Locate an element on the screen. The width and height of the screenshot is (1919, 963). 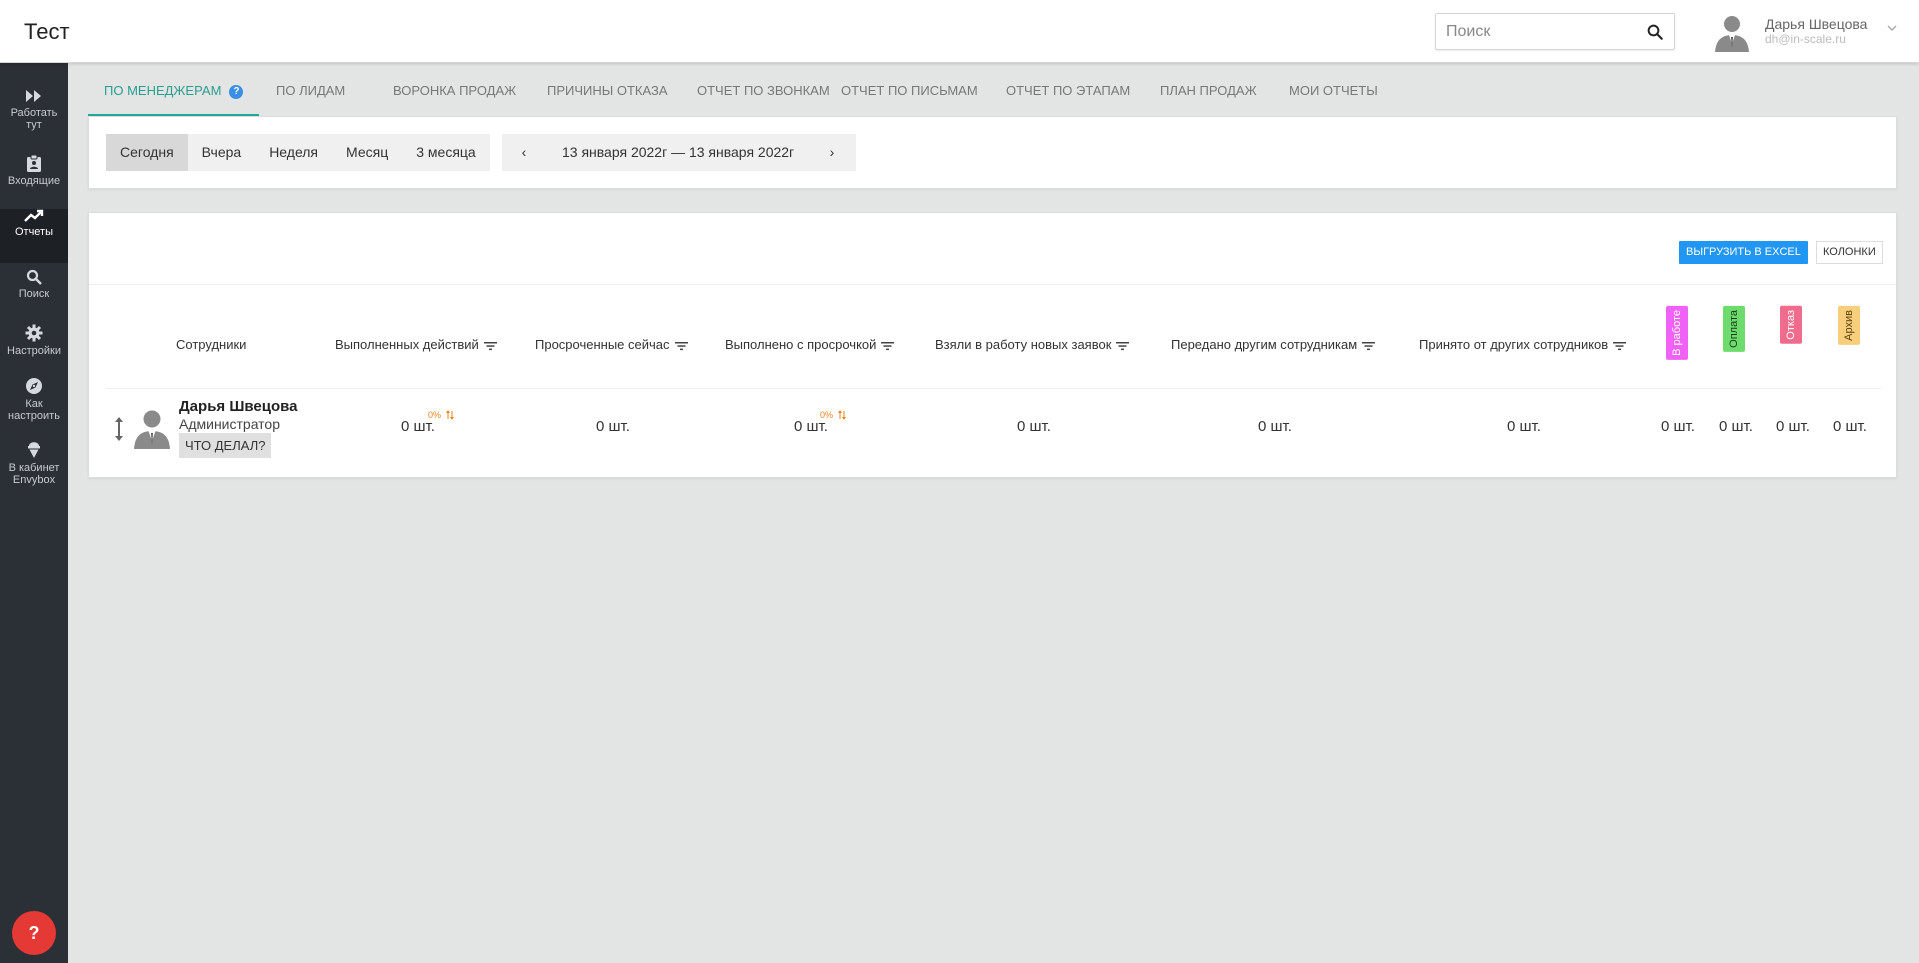
tab-sales-funnel: ВОРОНКА ПРОДАЖ is located at coordinates (454, 93).